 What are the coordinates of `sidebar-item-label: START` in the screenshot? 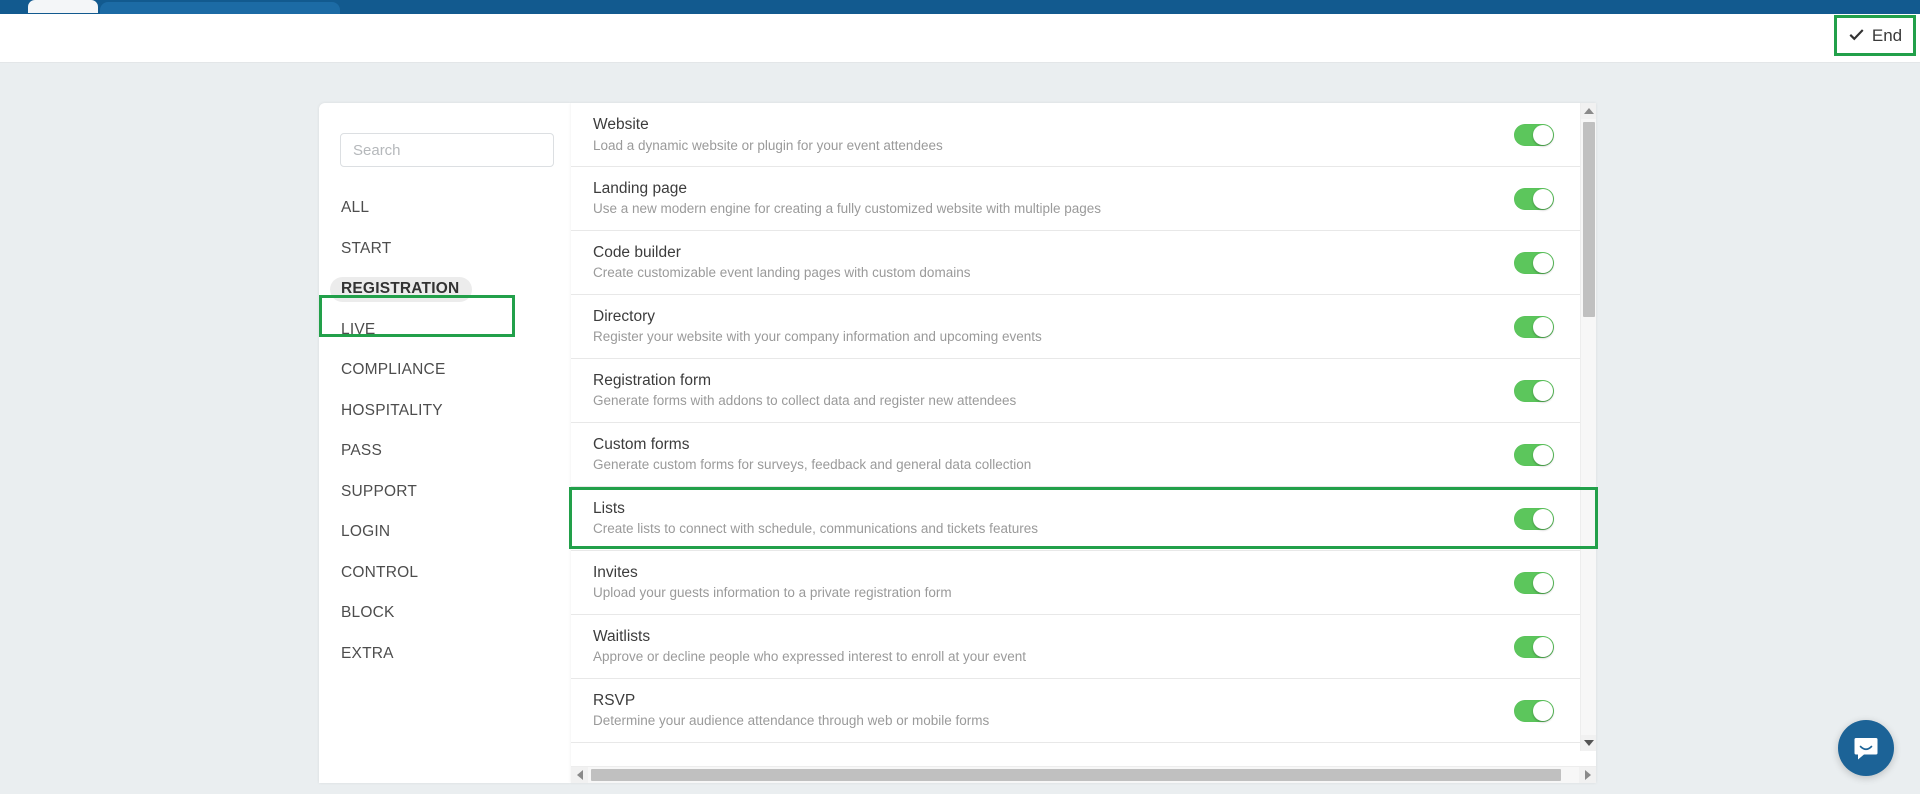 It's located at (366, 248).